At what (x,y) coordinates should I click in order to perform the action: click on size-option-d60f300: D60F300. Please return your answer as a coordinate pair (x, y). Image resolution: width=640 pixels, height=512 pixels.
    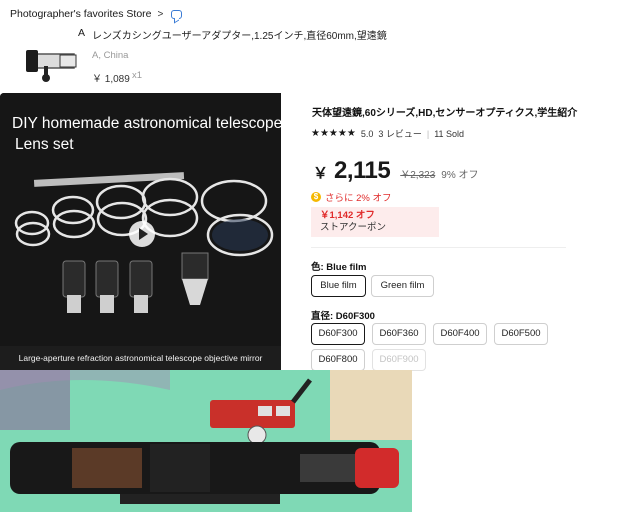
    Looking at the image, I should click on (338, 334).